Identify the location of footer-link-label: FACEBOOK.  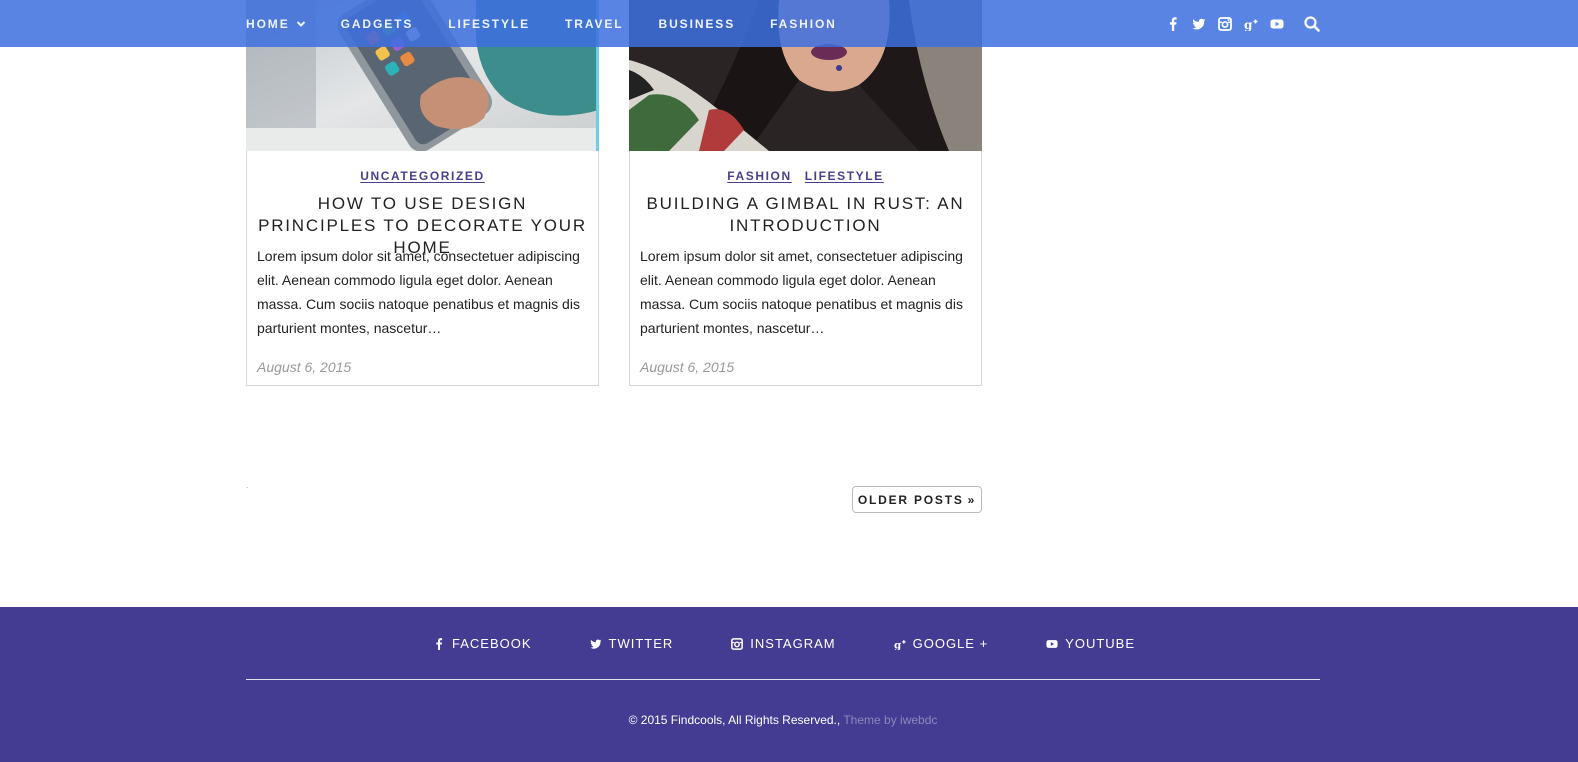
(491, 643).